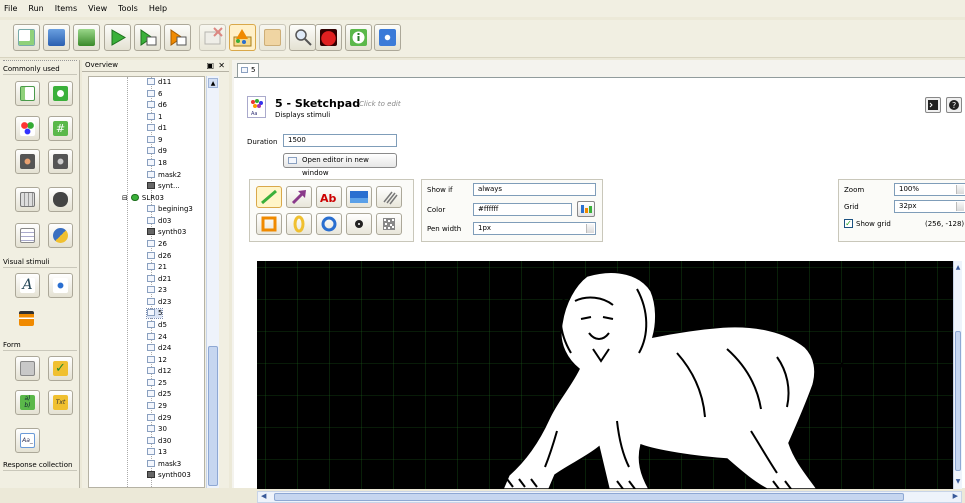 This screenshot has height=503, width=965. Describe the element at coordinates (27, 161) in the screenshot. I see `sampler-item-button` at that location.